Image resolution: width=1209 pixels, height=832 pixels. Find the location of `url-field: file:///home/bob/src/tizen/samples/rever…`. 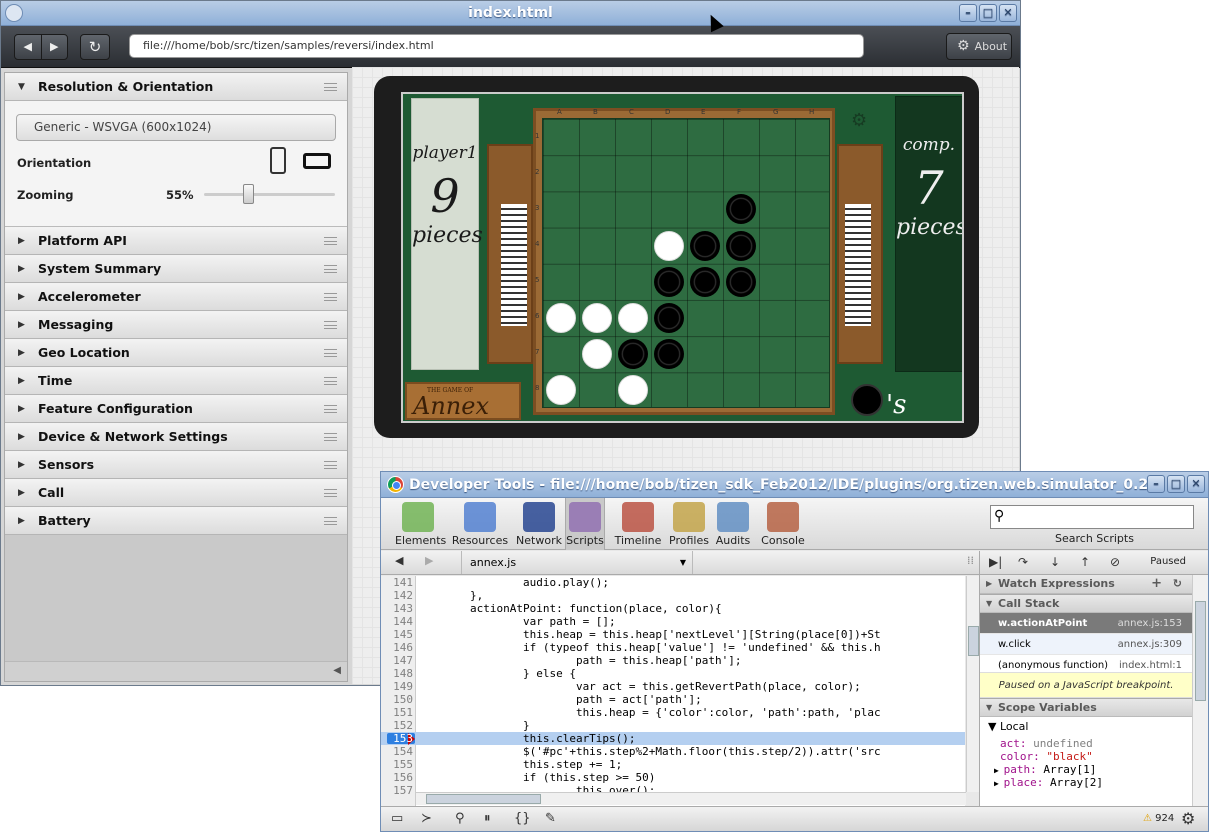

url-field: file:///home/bob/src/tizen/samples/rever… is located at coordinates (496, 46).